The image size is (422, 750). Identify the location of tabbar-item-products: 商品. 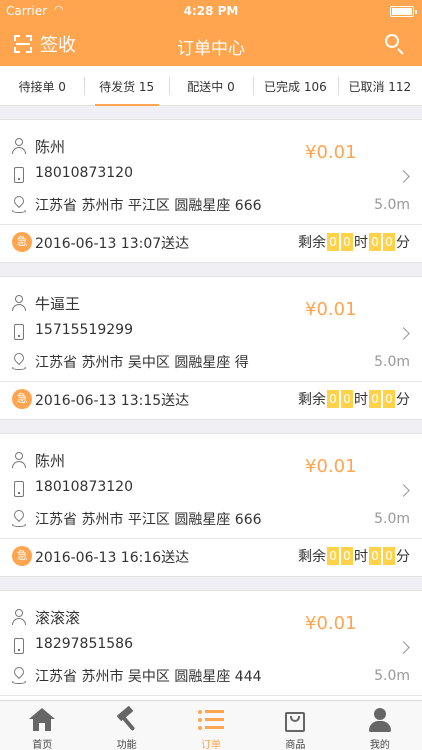
(295, 725).